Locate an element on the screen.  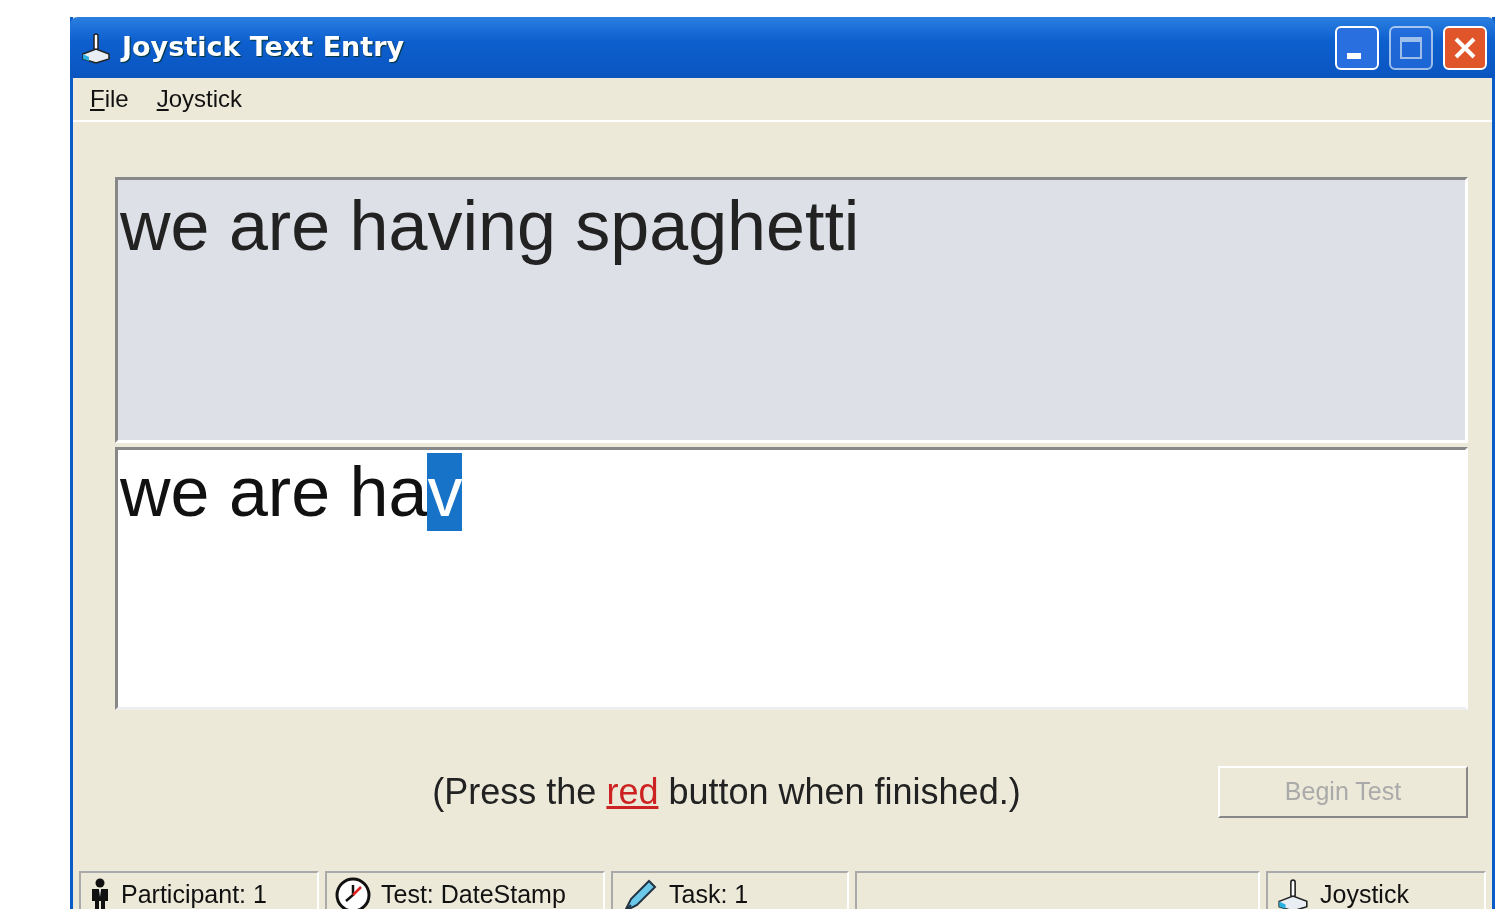
status-text: Participant: 1 is located at coordinates (194, 894).